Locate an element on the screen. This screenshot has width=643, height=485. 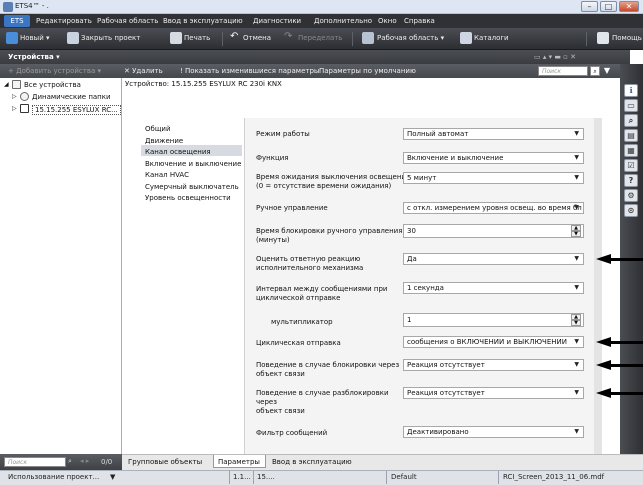
all-devices-icon is located at coordinates (16, 84).